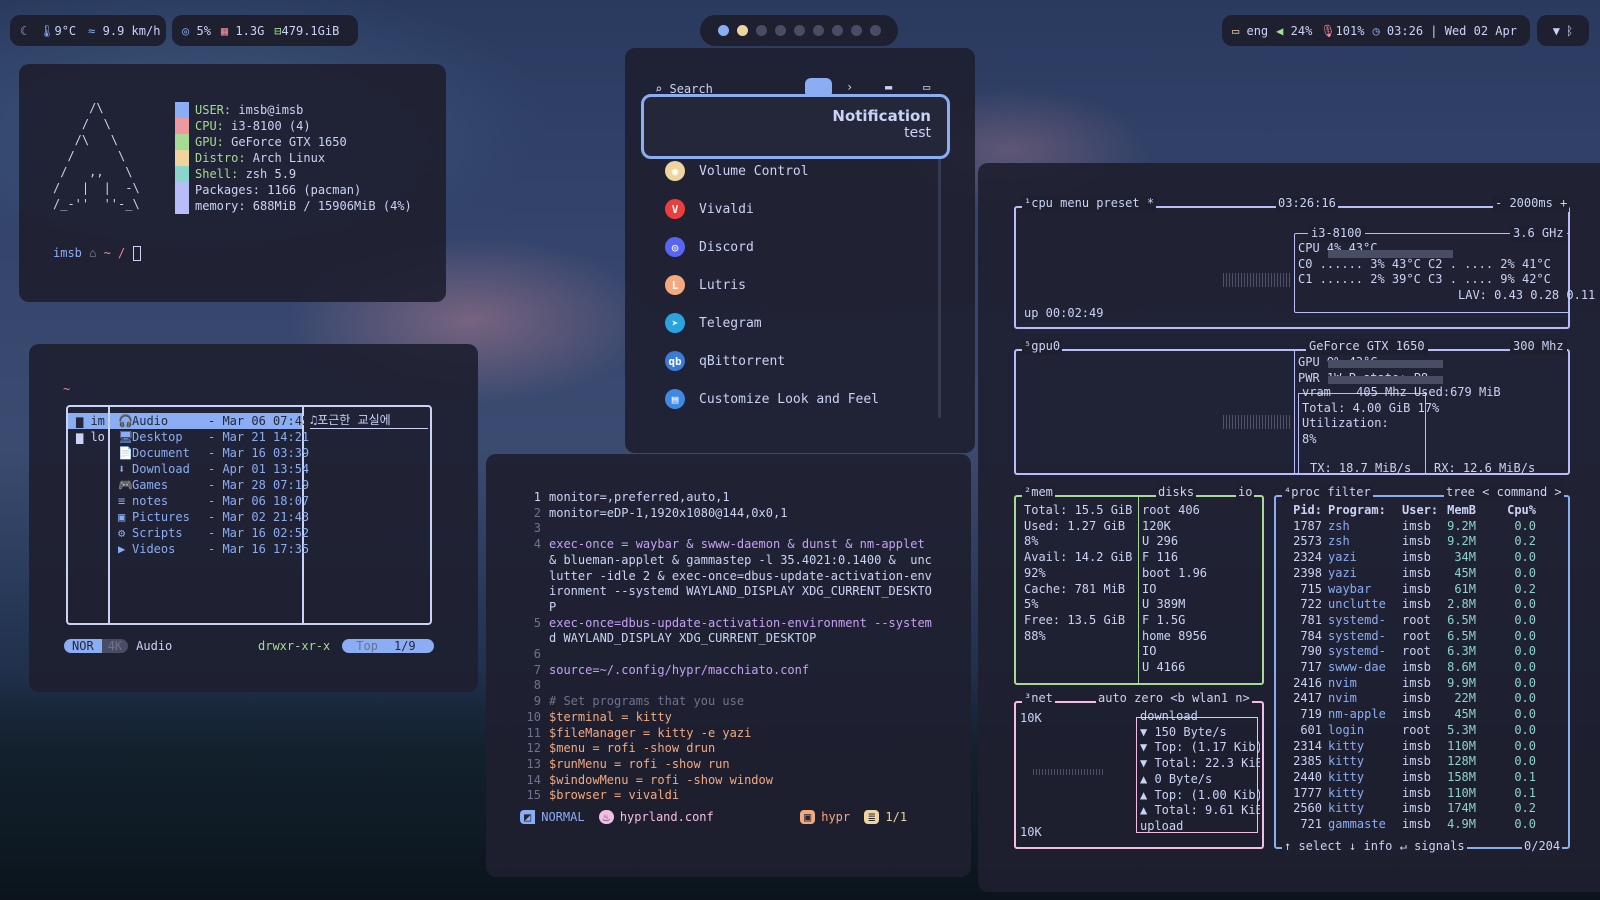  What do you see at coordinates (89, 515) in the screenshot?
I see `parent-pane: ▆ im ▆ lo` at bounding box center [89, 515].